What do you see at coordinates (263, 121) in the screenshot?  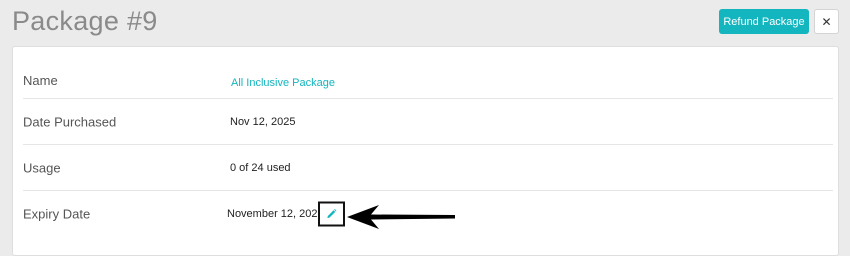 I see `detail-value-date-purchased: Nov 12, 2025` at bounding box center [263, 121].